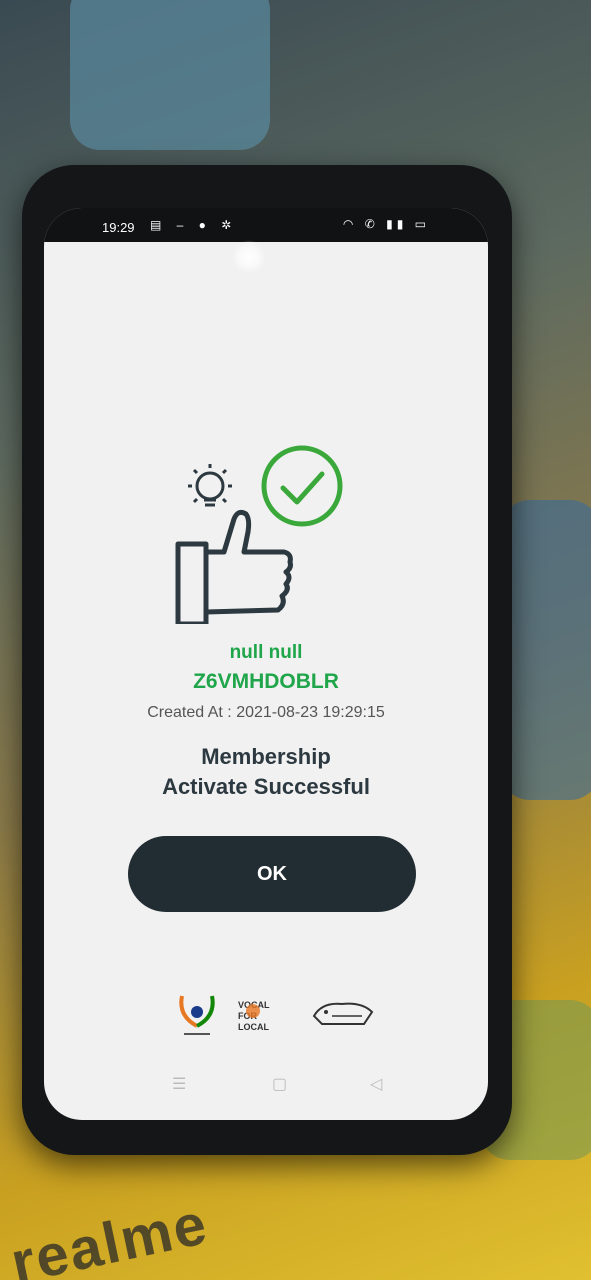 The image size is (591, 1280). I want to click on success-illustration, so click(259, 534).